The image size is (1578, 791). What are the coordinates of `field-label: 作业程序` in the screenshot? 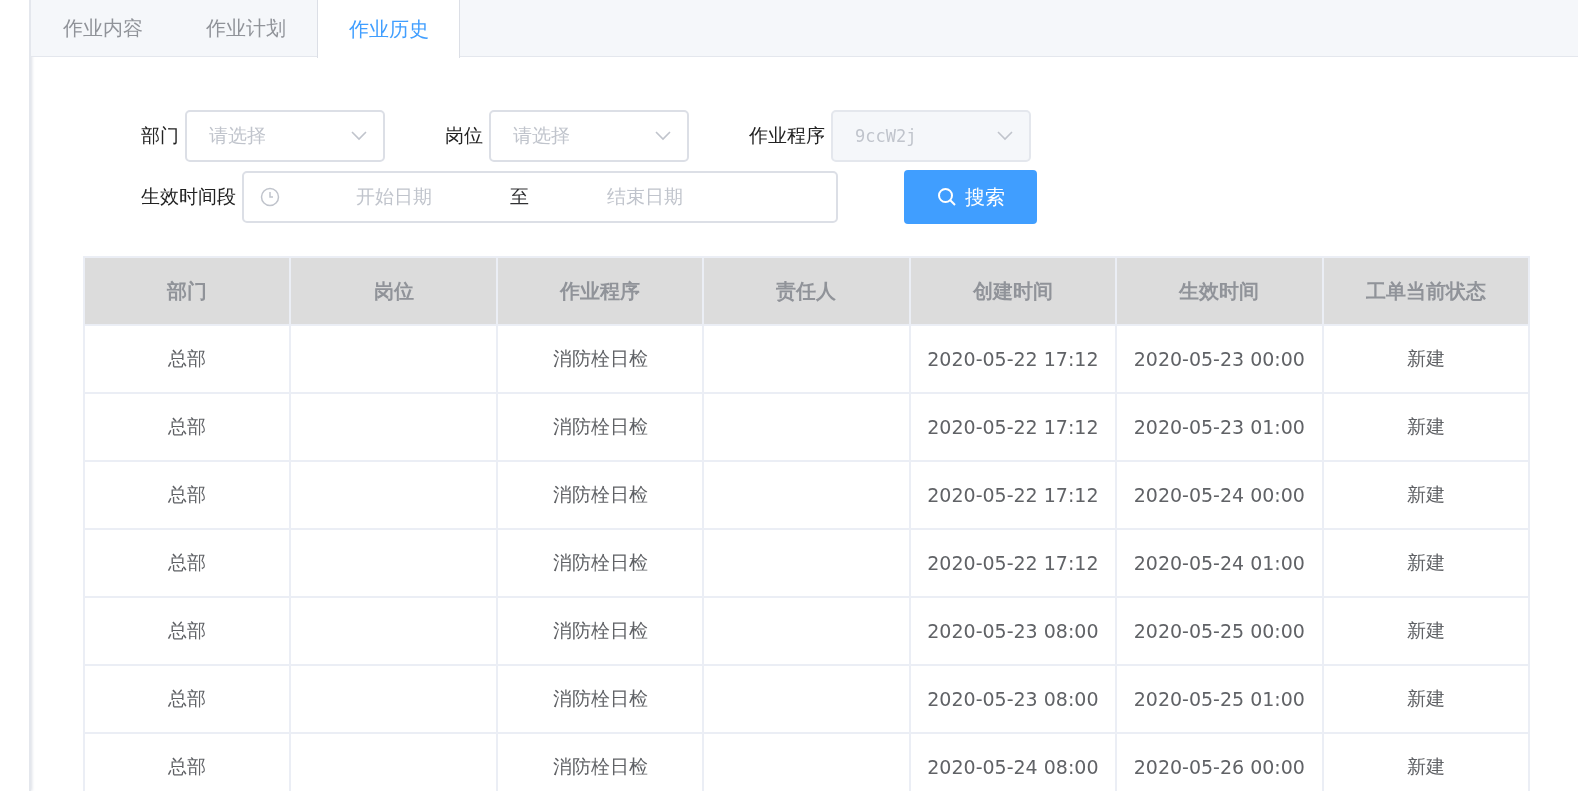 It's located at (787, 135).